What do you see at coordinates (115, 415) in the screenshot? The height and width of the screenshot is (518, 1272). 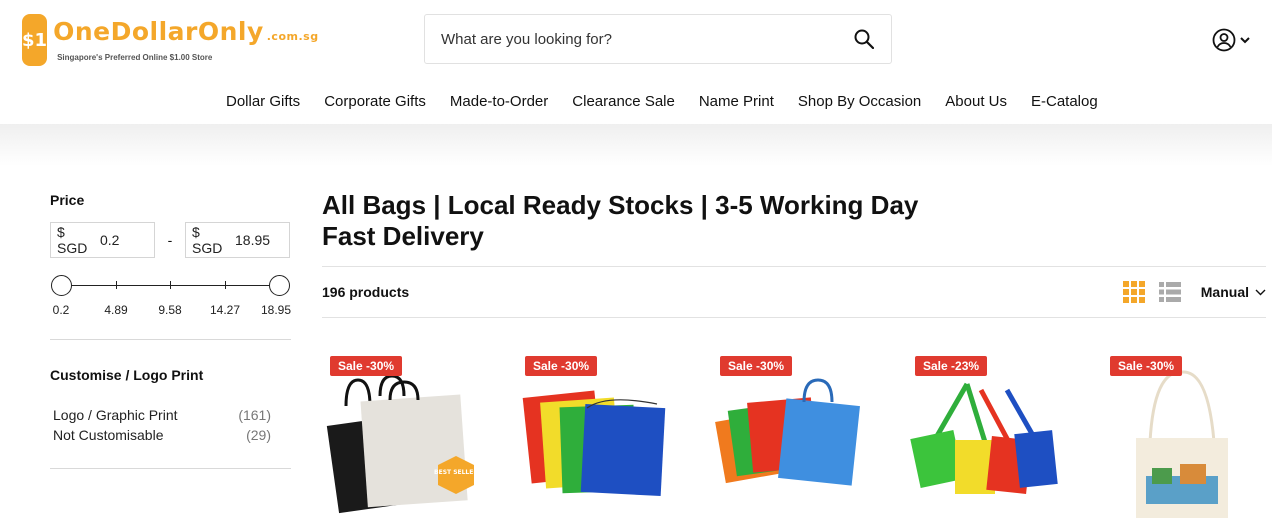 I see `option-label: Logo / Graphic Print` at bounding box center [115, 415].